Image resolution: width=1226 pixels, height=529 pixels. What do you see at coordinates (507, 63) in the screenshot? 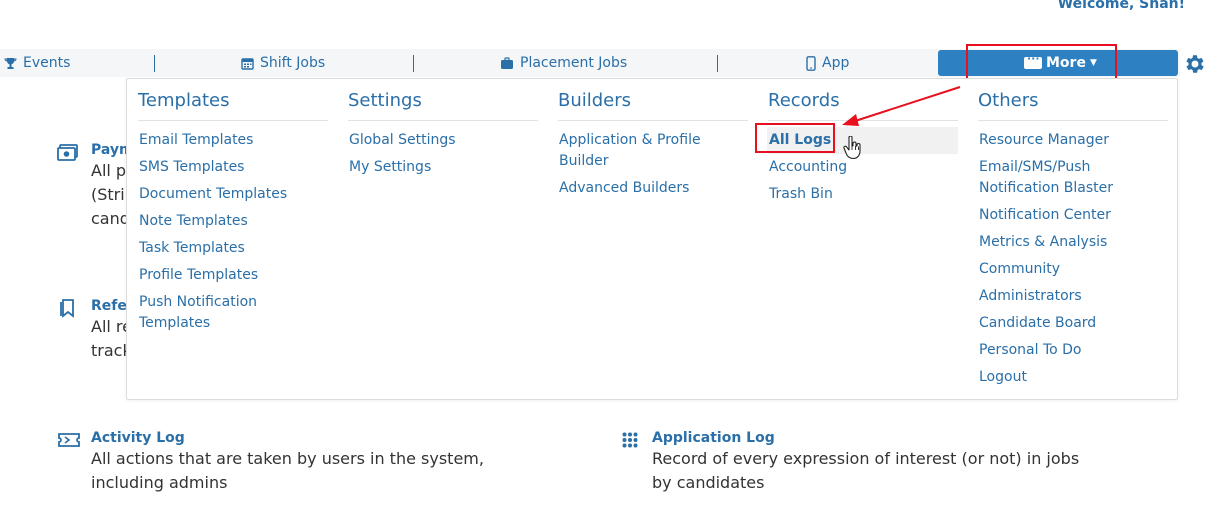
I see `briefcase-icon` at bounding box center [507, 63].